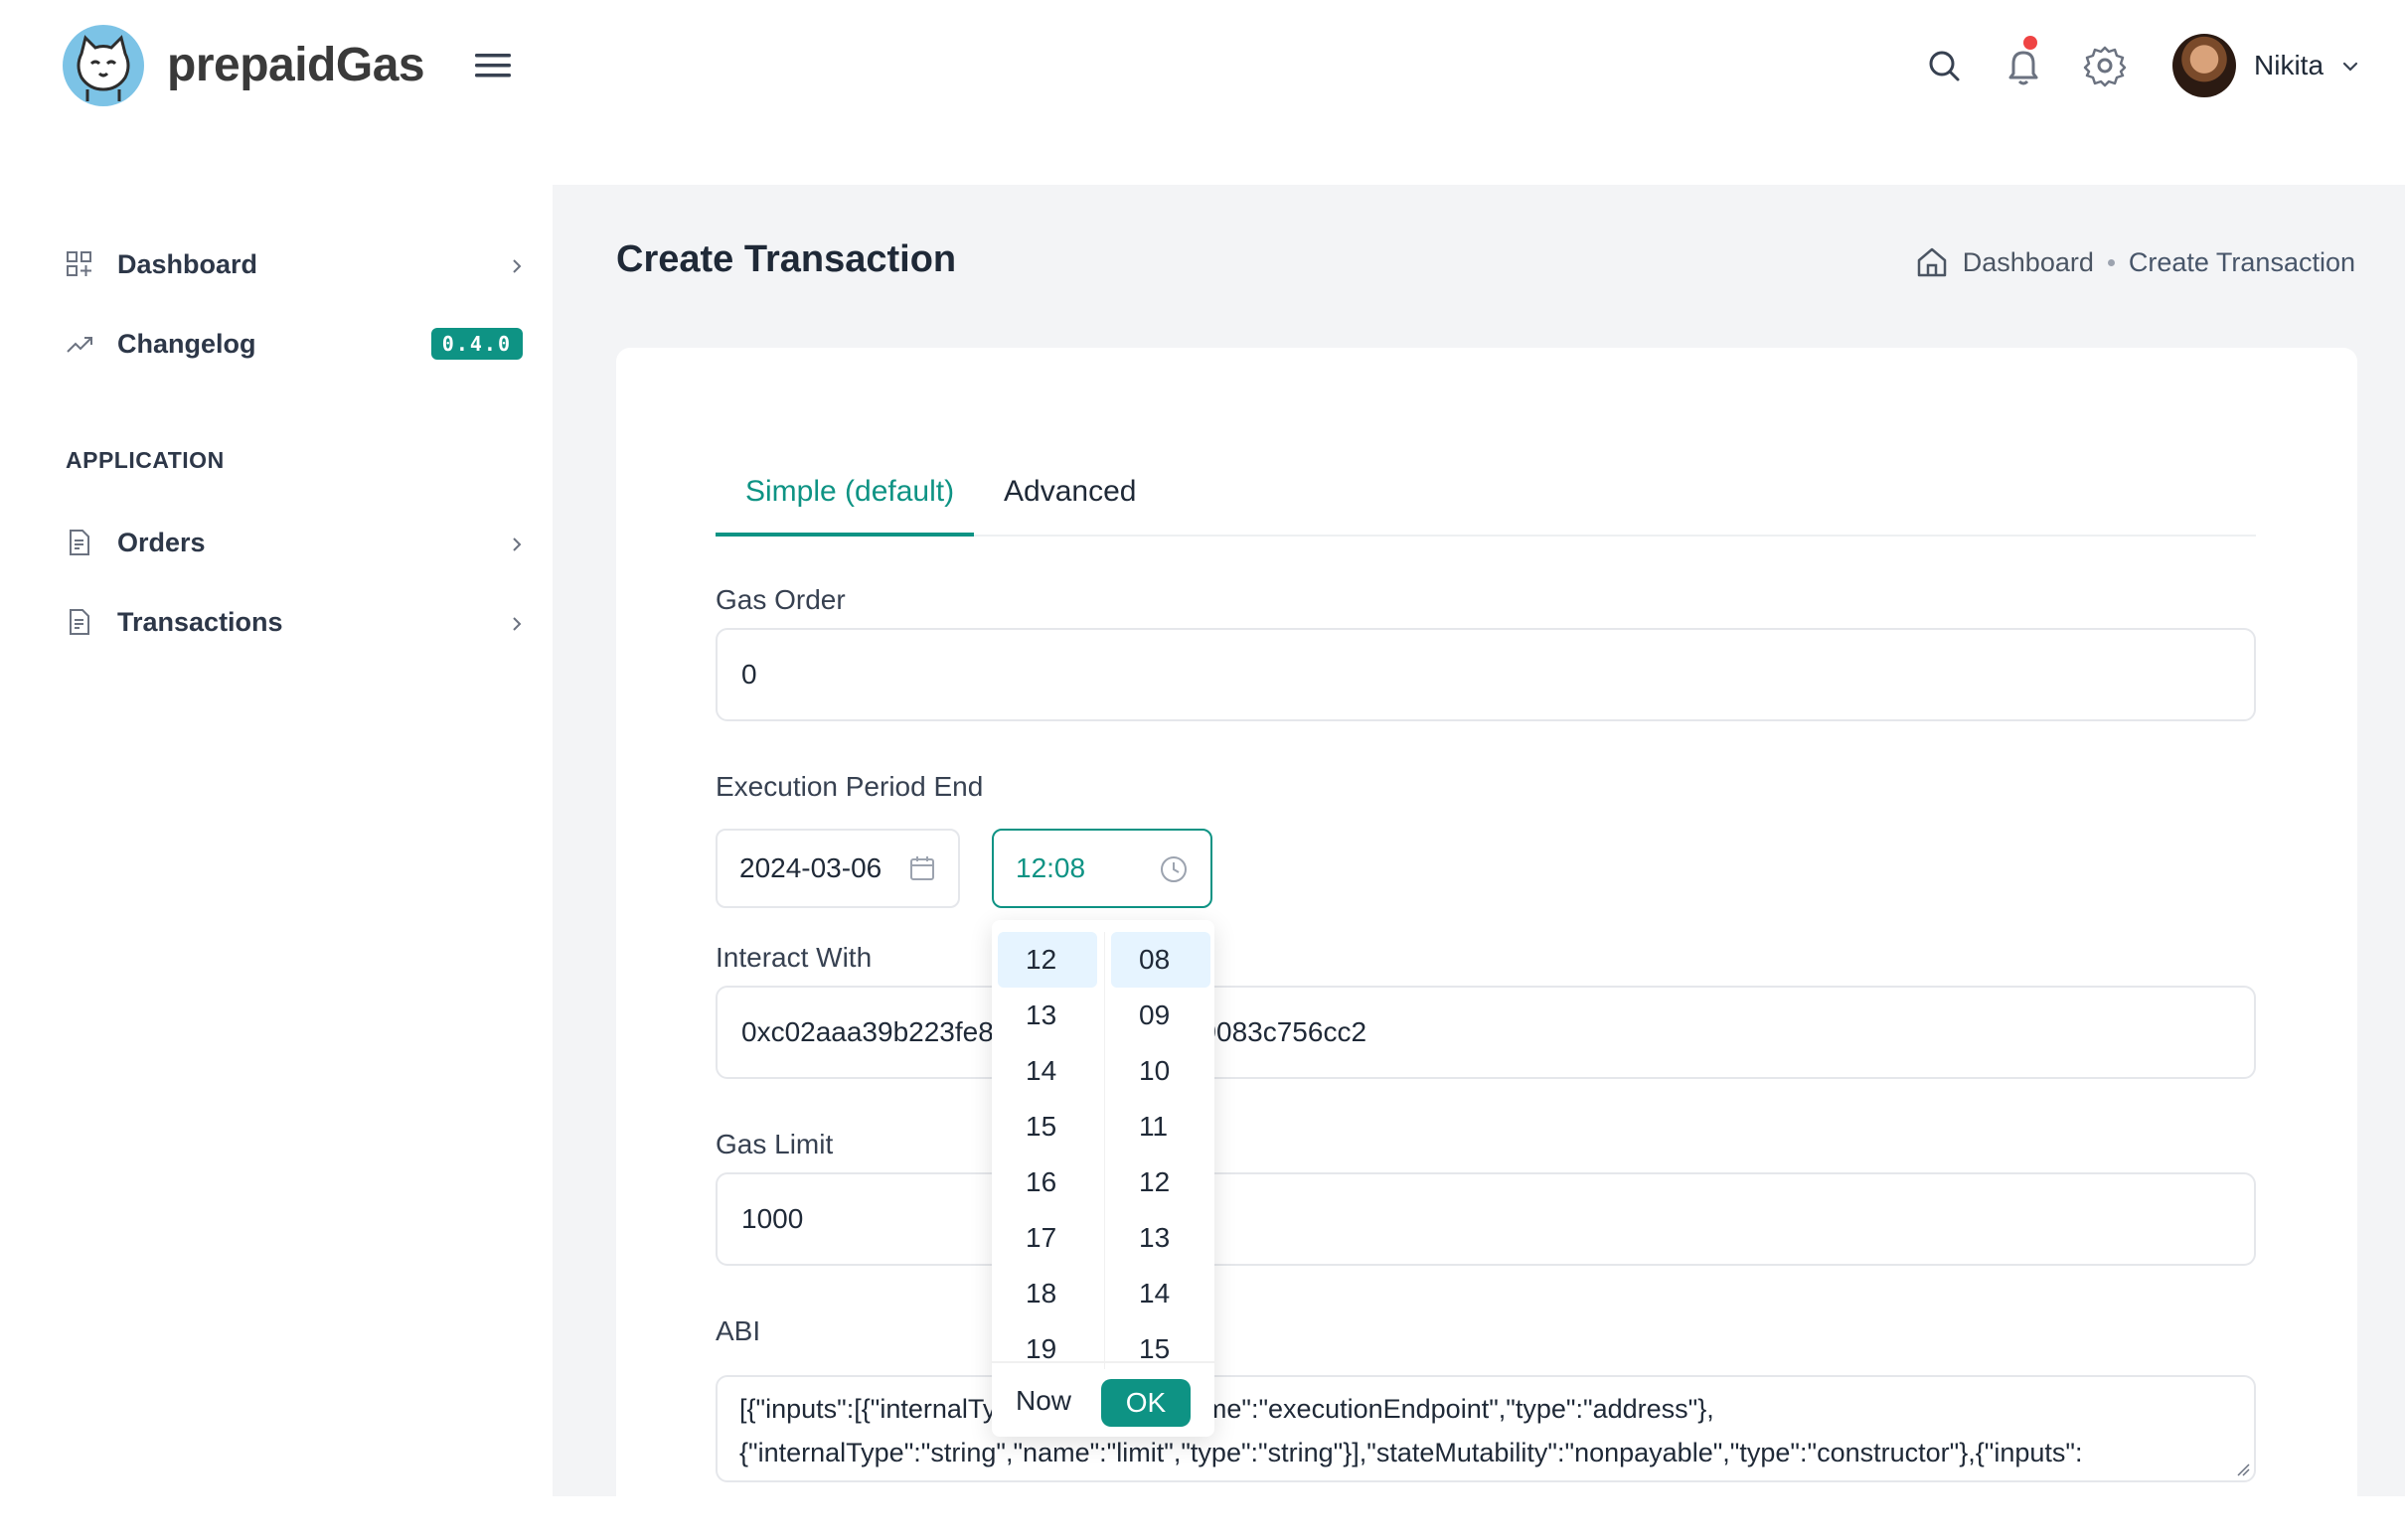 Image resolution: width=2405 pixels, height=1540 pixels. What do you see at coordinates (1202, 93) in the screenshot?
I see `top-header: prepaidGas Nikita` at bounding box center [1202, 93].